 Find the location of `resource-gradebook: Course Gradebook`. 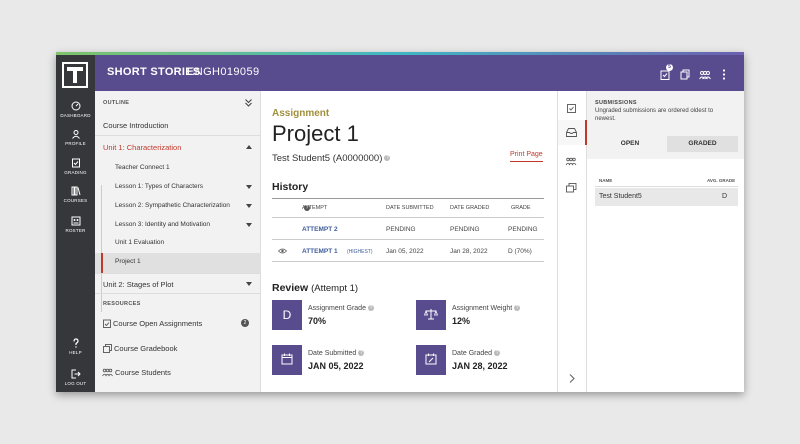

resource-gradebook: Course Gradebook is located at coordinates (178, 350).